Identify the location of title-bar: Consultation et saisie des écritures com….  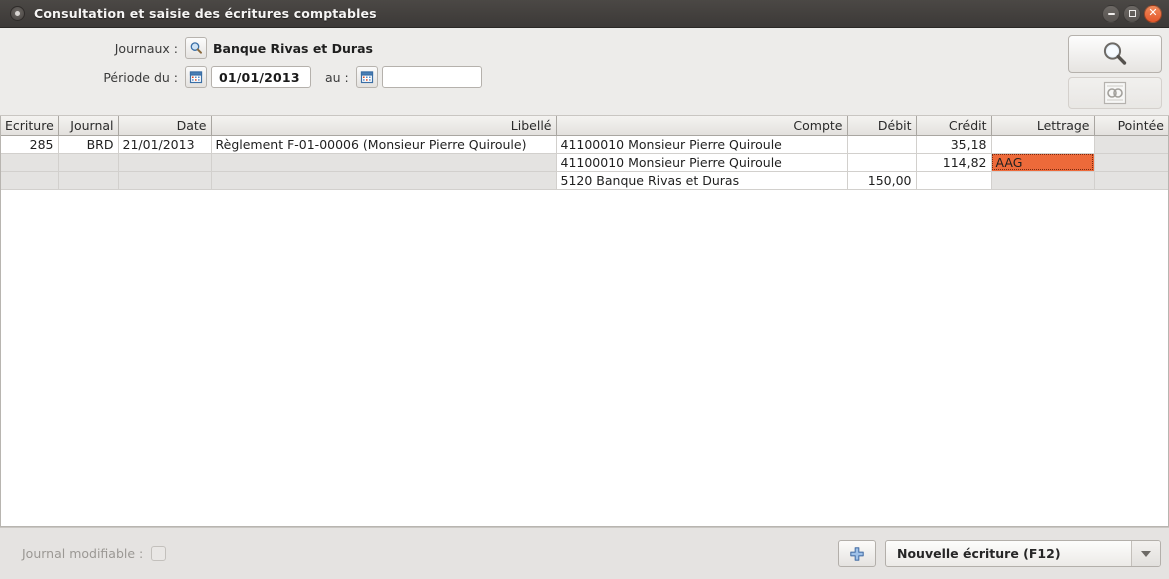
(584, 14).